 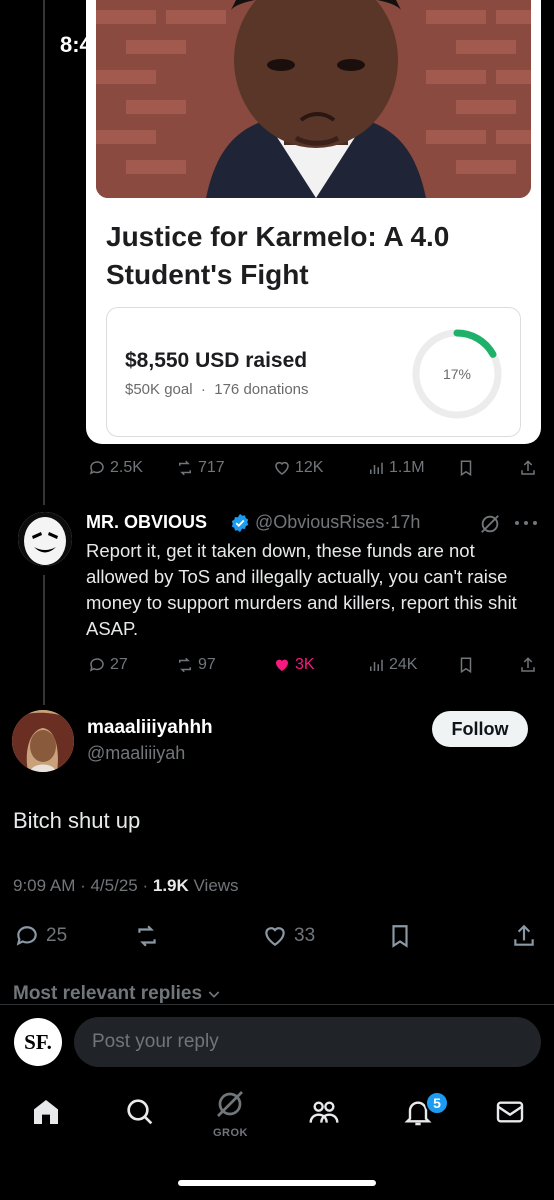 I want to click on nav-grok, so click(x=230, y=1104).